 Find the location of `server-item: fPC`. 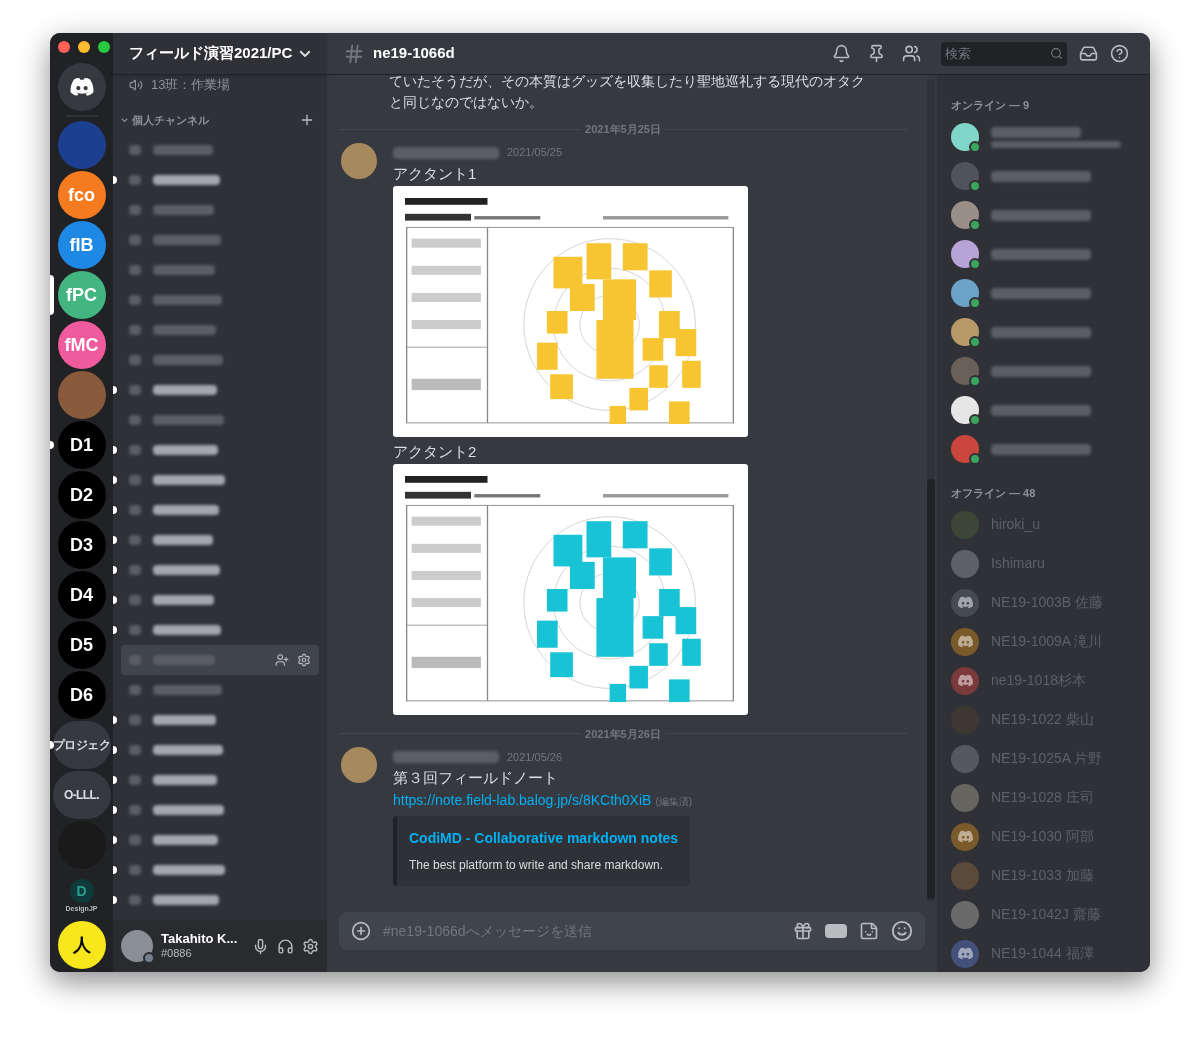

server-item: fPC is located at coordinates (81, 295).